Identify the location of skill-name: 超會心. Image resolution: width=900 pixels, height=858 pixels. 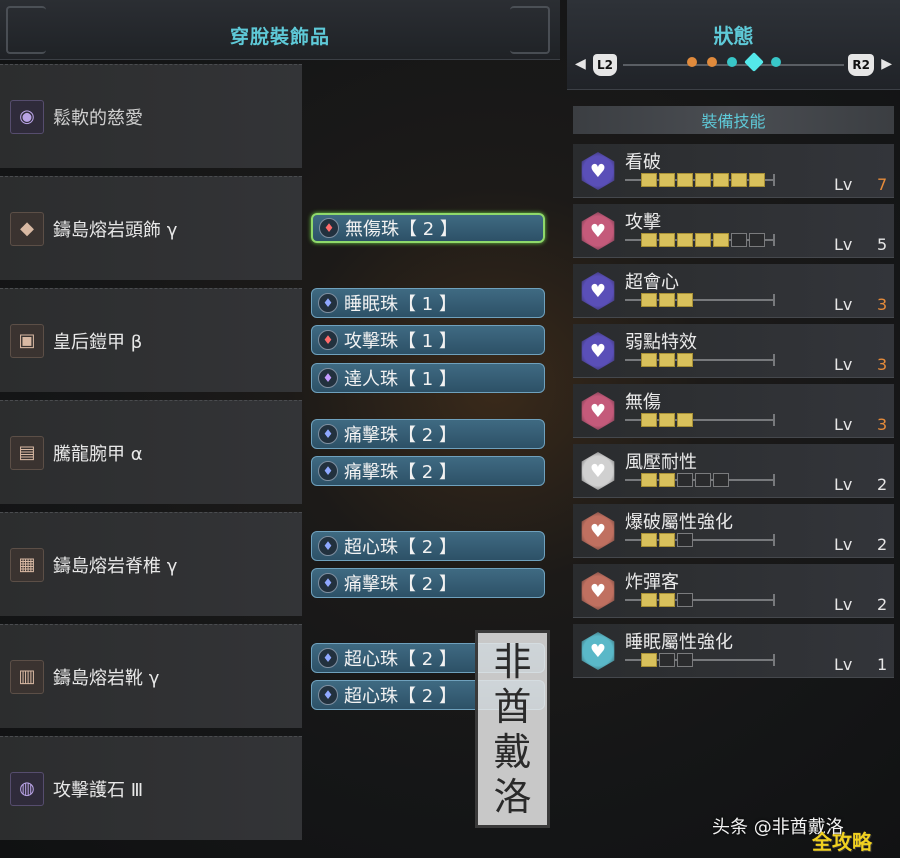
(652, 282).